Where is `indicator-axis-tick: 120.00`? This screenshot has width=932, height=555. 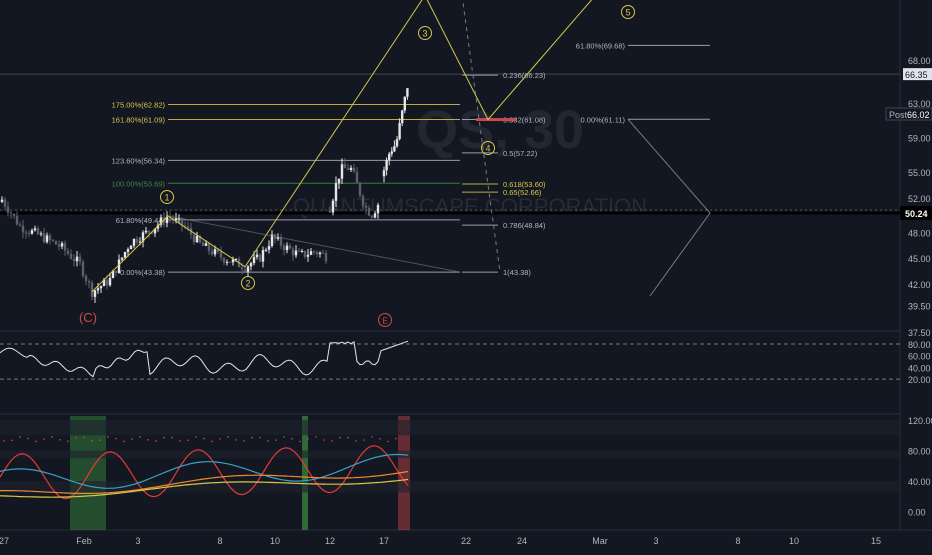 indicator-axis-tick: 120.00 is located at coordinates (920, 421).